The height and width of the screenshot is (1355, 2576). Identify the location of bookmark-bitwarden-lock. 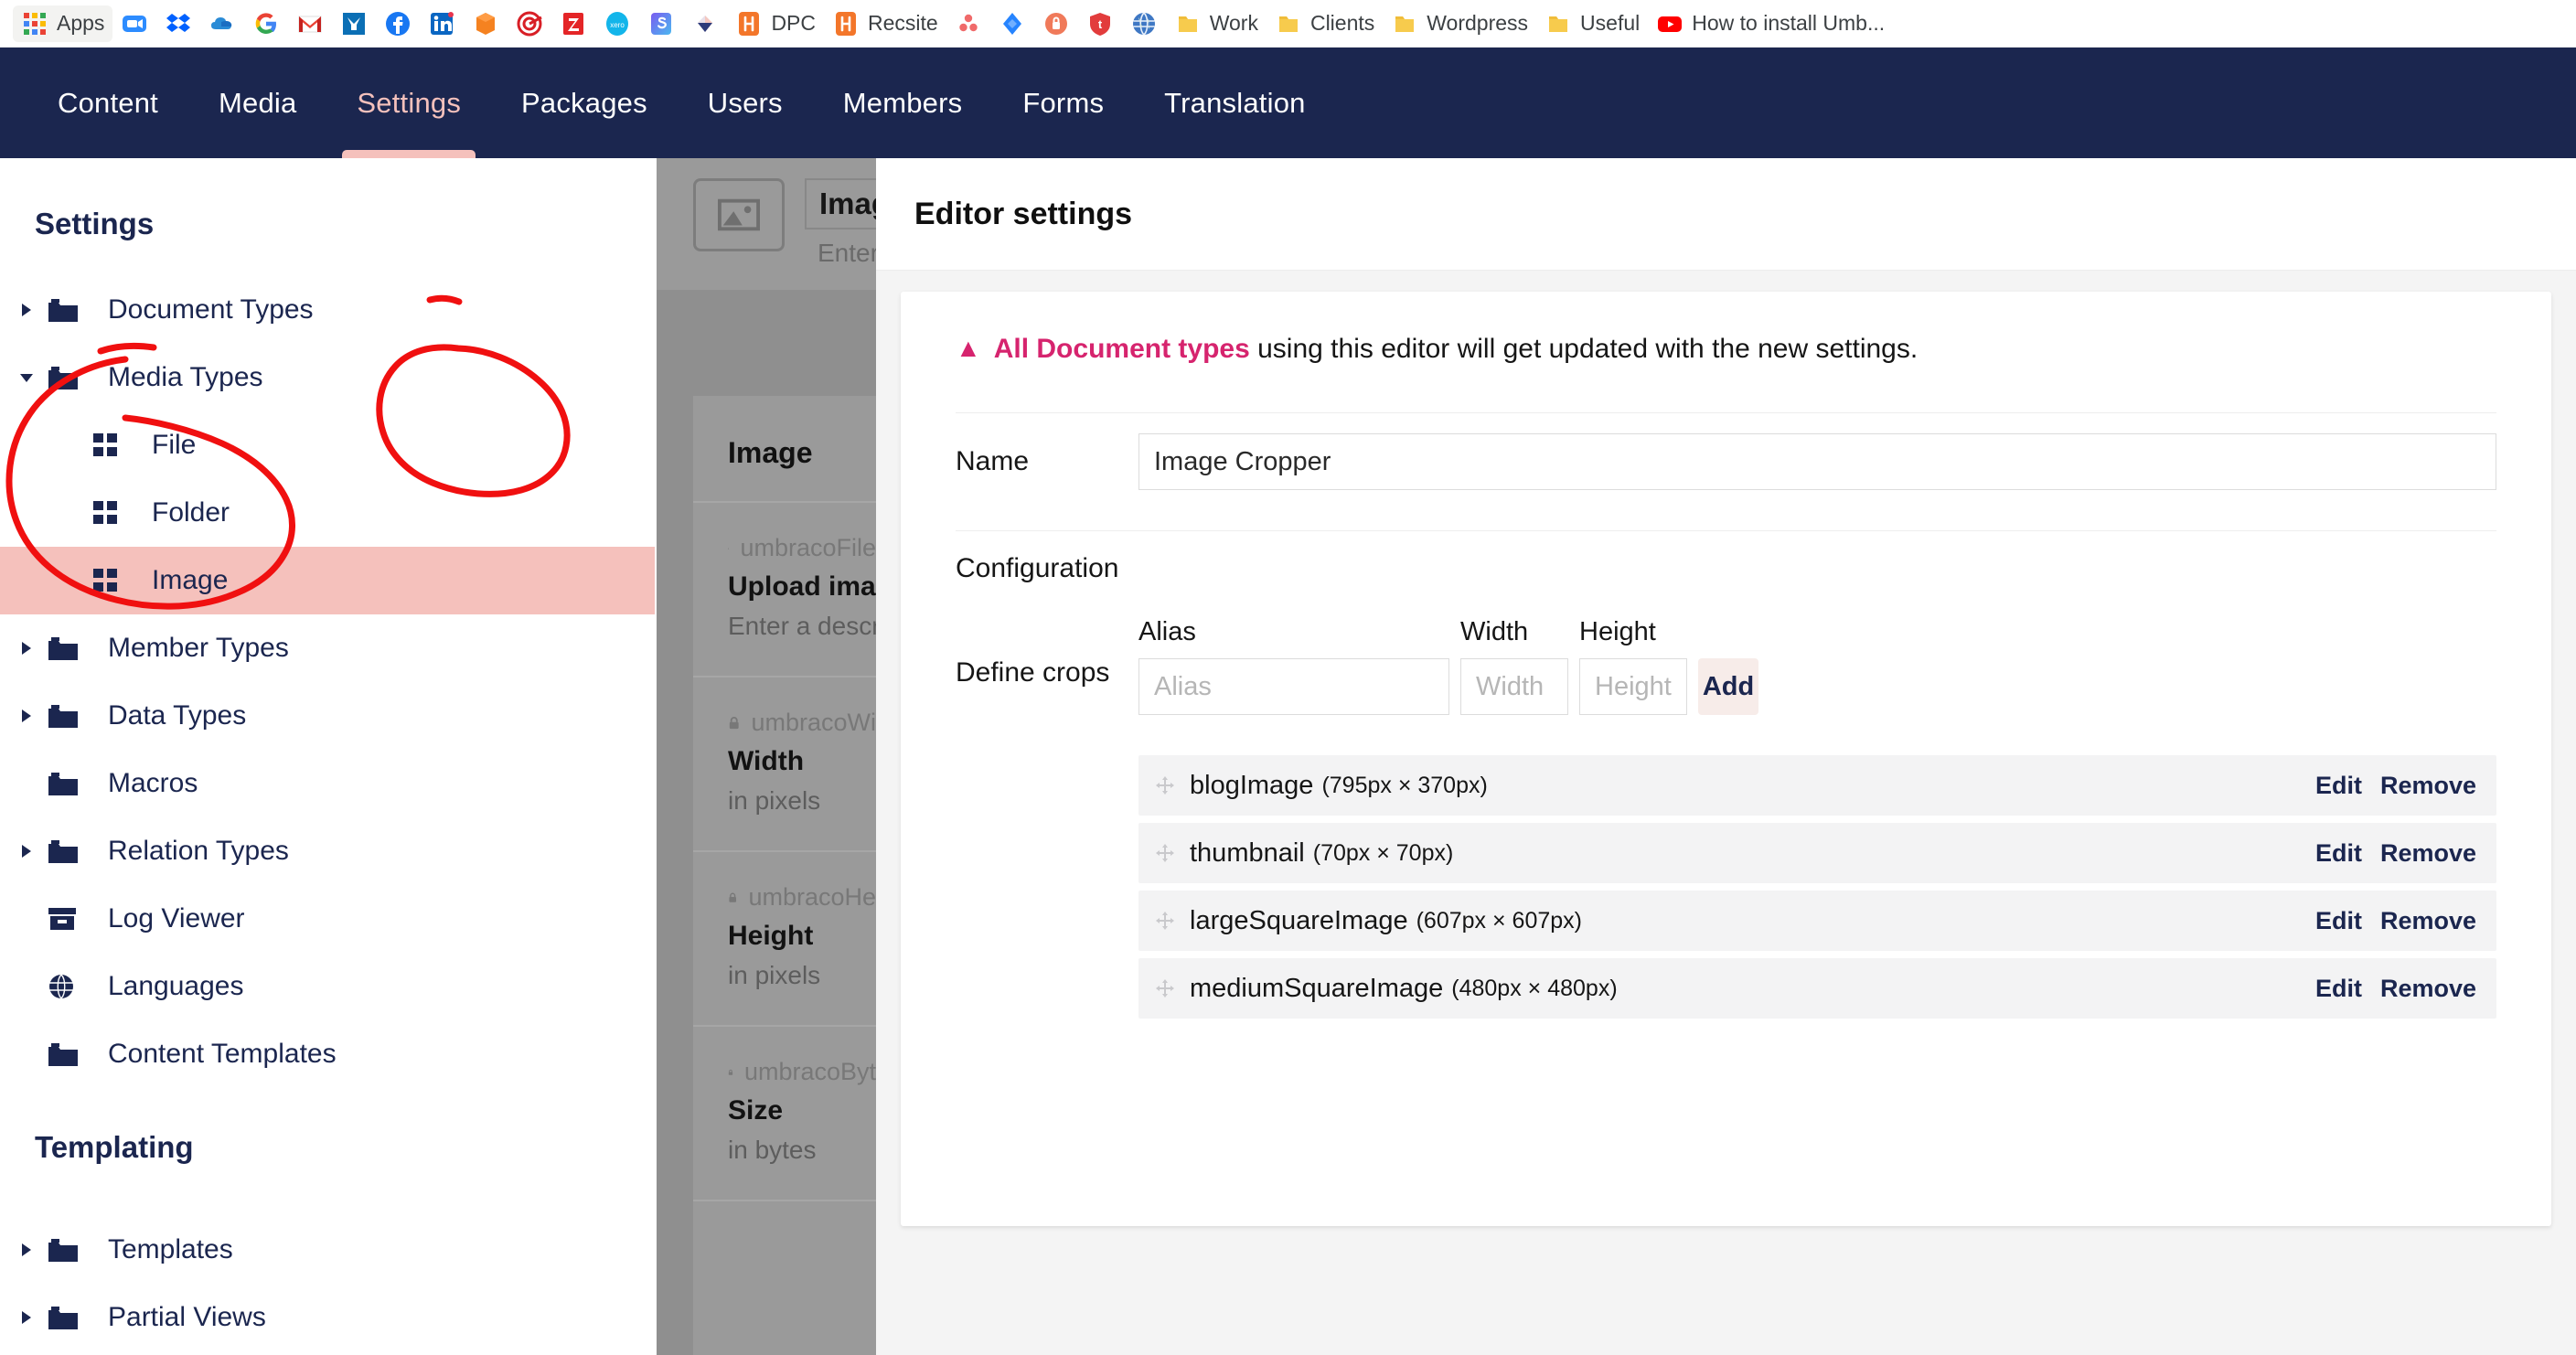
(1056, 24).